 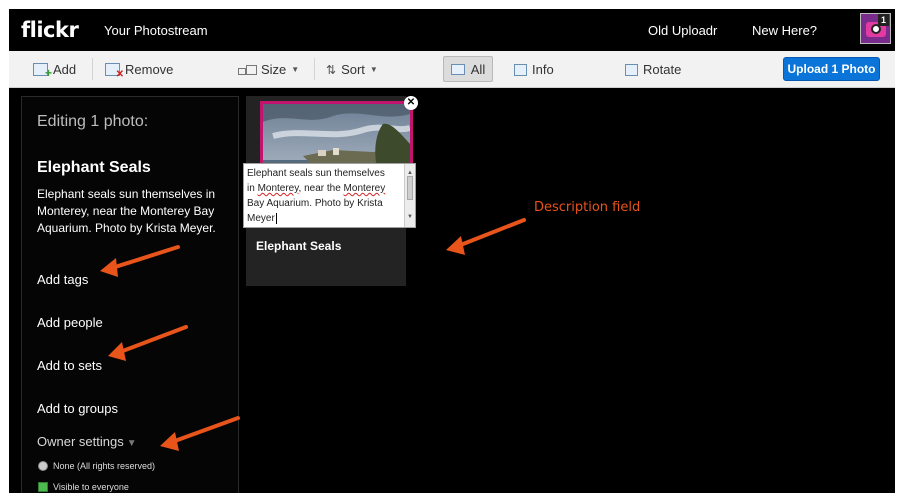 What do you see at coordinates (77, 408) in the screenshot?
I see `add-to-groups-link: Add to groups` at bounding box center [77, 408].